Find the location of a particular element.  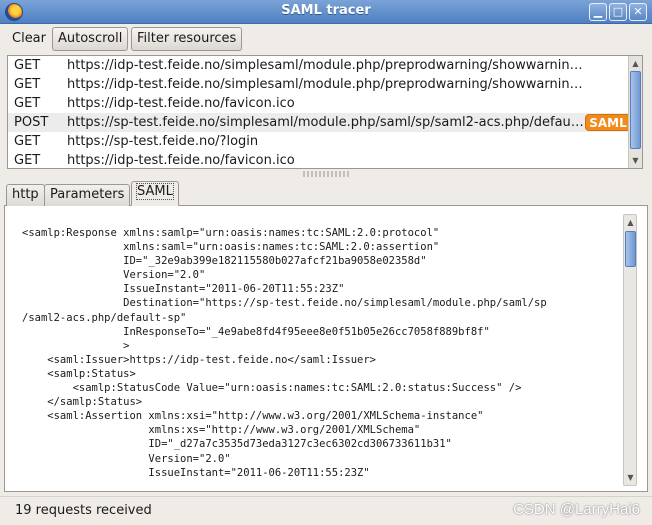

detail-tabs: http Parameters SAML is located at coordinates (326, 193).